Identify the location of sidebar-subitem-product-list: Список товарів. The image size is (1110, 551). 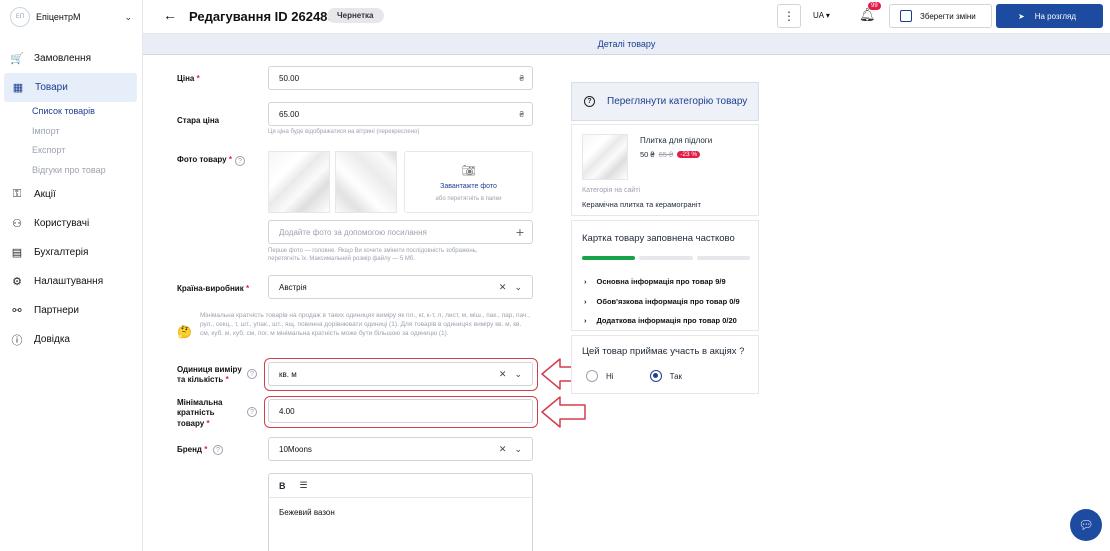
(71, 112).